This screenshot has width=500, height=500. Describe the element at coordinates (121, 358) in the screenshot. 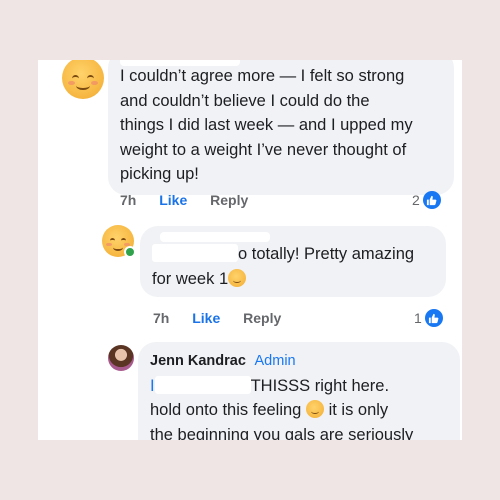

I see `avatar` at that location.